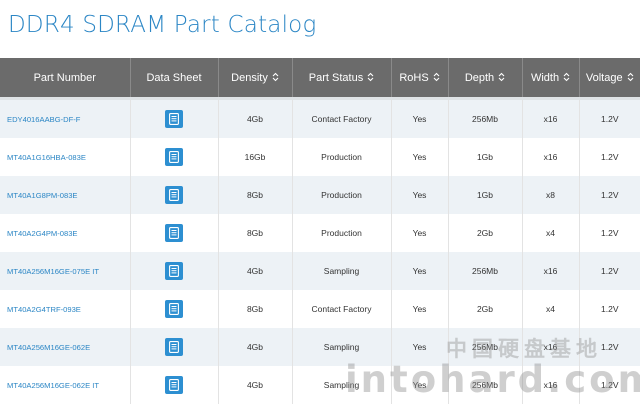 This screenshot has height=405, width=640. Describe the element at coordinates (44, 309) in the screenshot. I see `part-number-link: MT40A2G4TRF-093E` at that location.